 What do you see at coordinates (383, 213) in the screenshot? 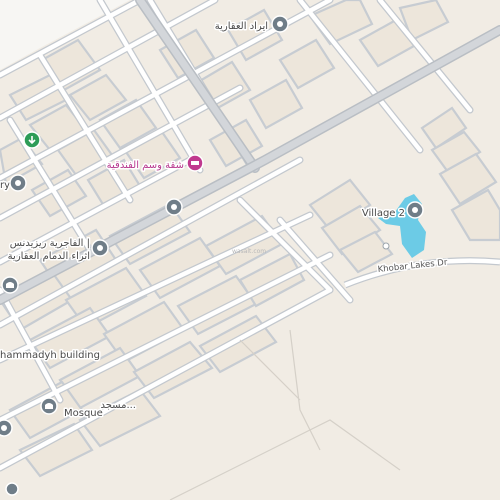
I see `label-village2: Village 2` at bounding box center [383, 213].